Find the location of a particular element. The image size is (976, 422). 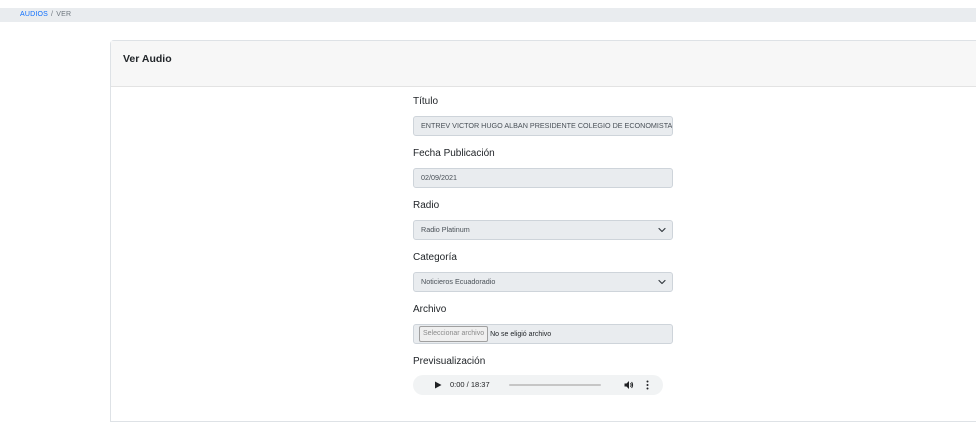

preview-field: Previsualización 0:00 / 18:37 is located at coordinates (544, 375).